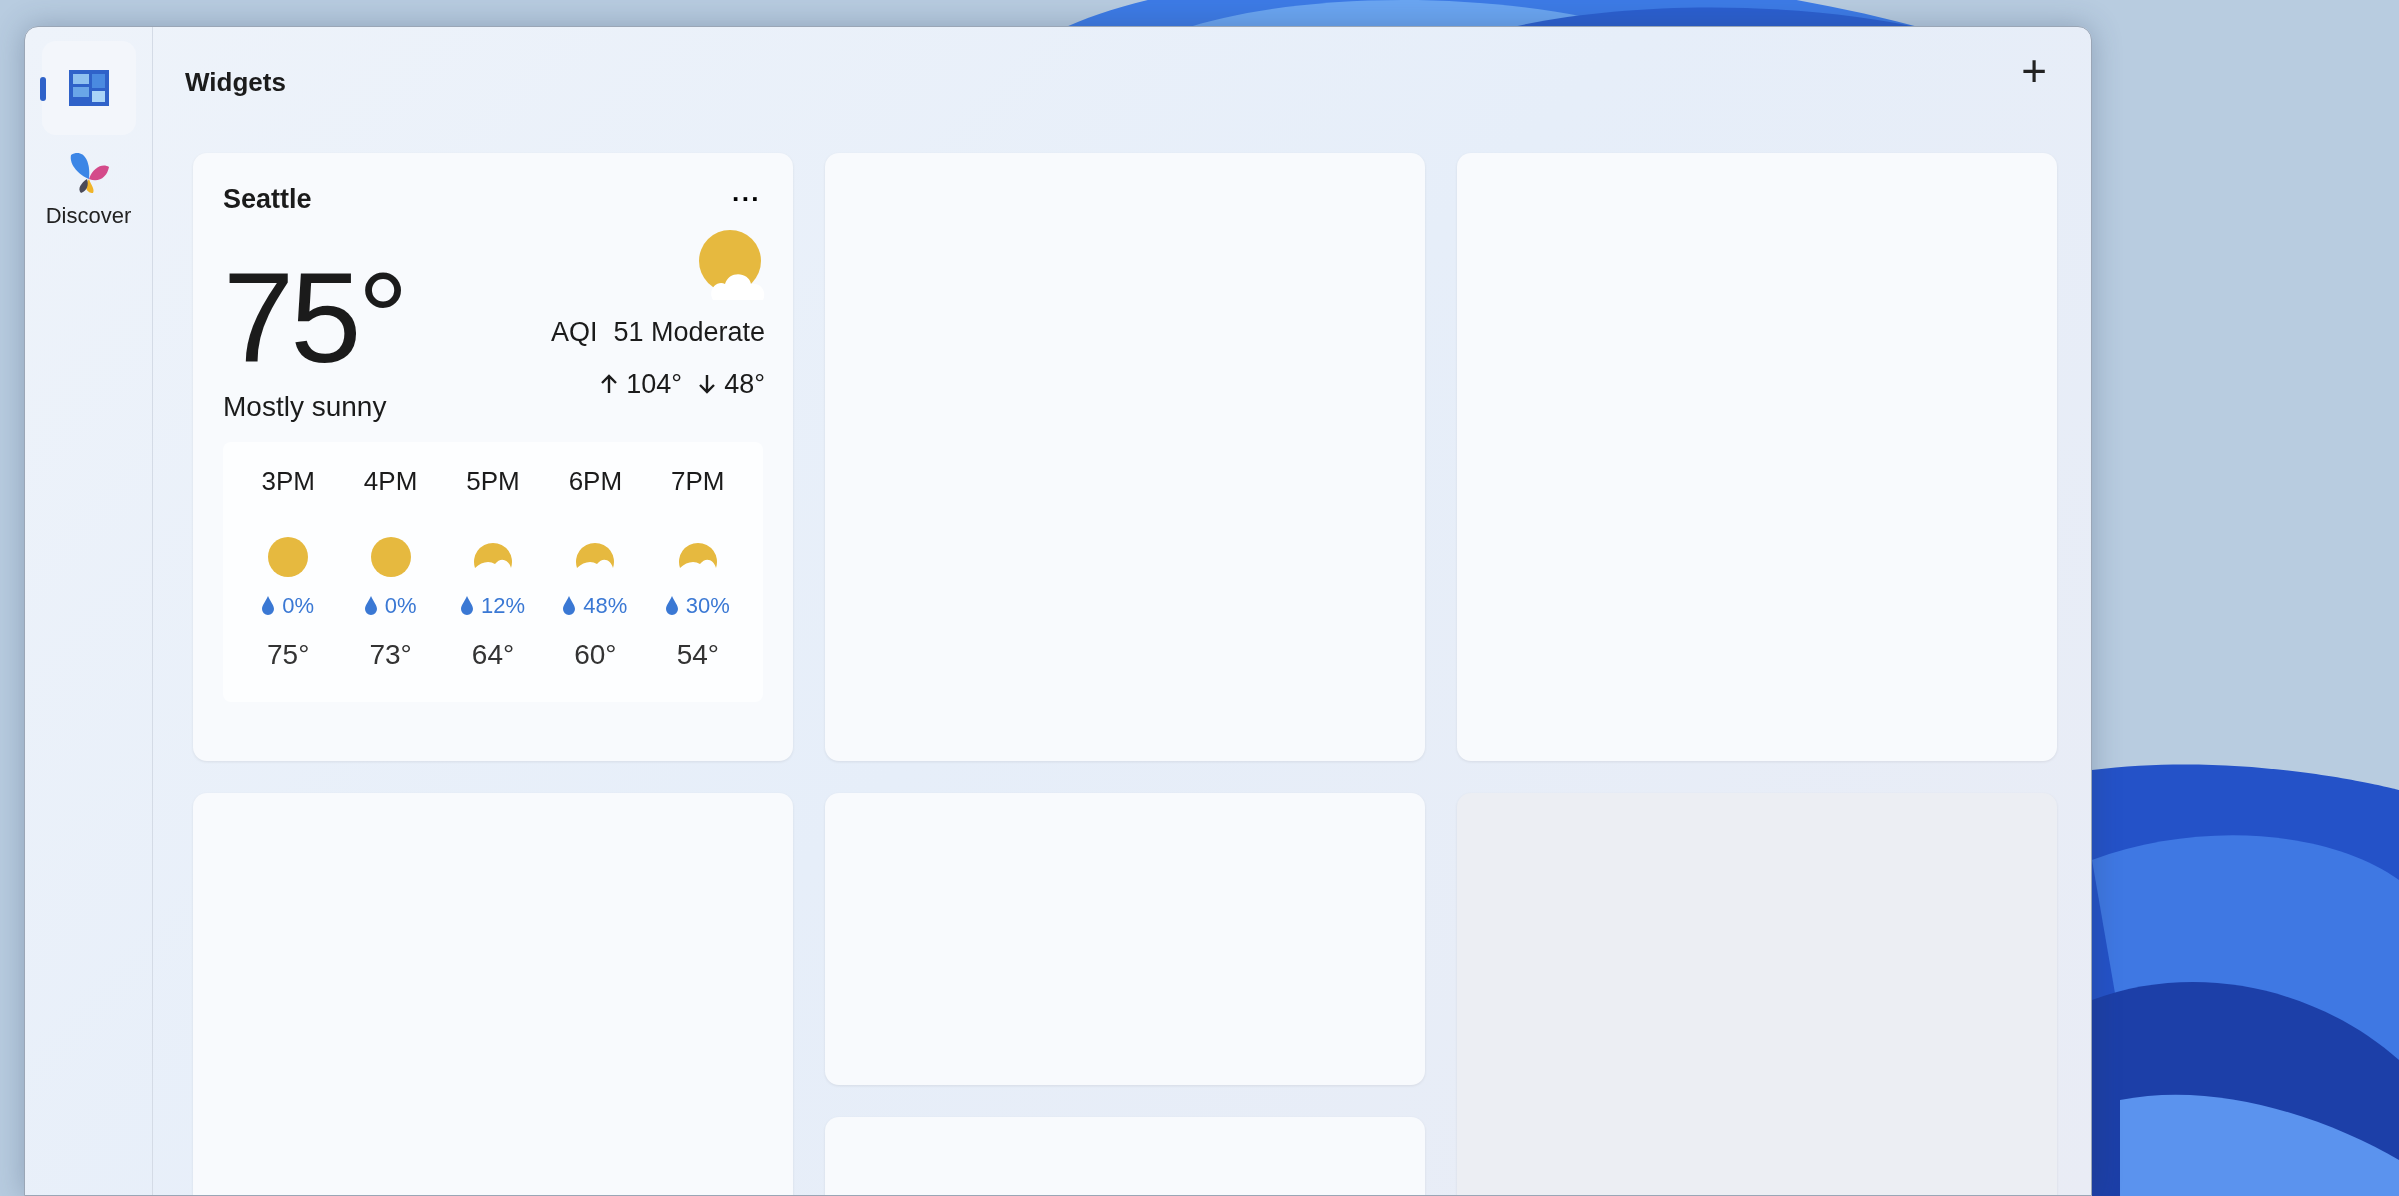 This screenshot has width=2399, height=1196. I want to click on hour-temperature: 73°, so click(390, 654).